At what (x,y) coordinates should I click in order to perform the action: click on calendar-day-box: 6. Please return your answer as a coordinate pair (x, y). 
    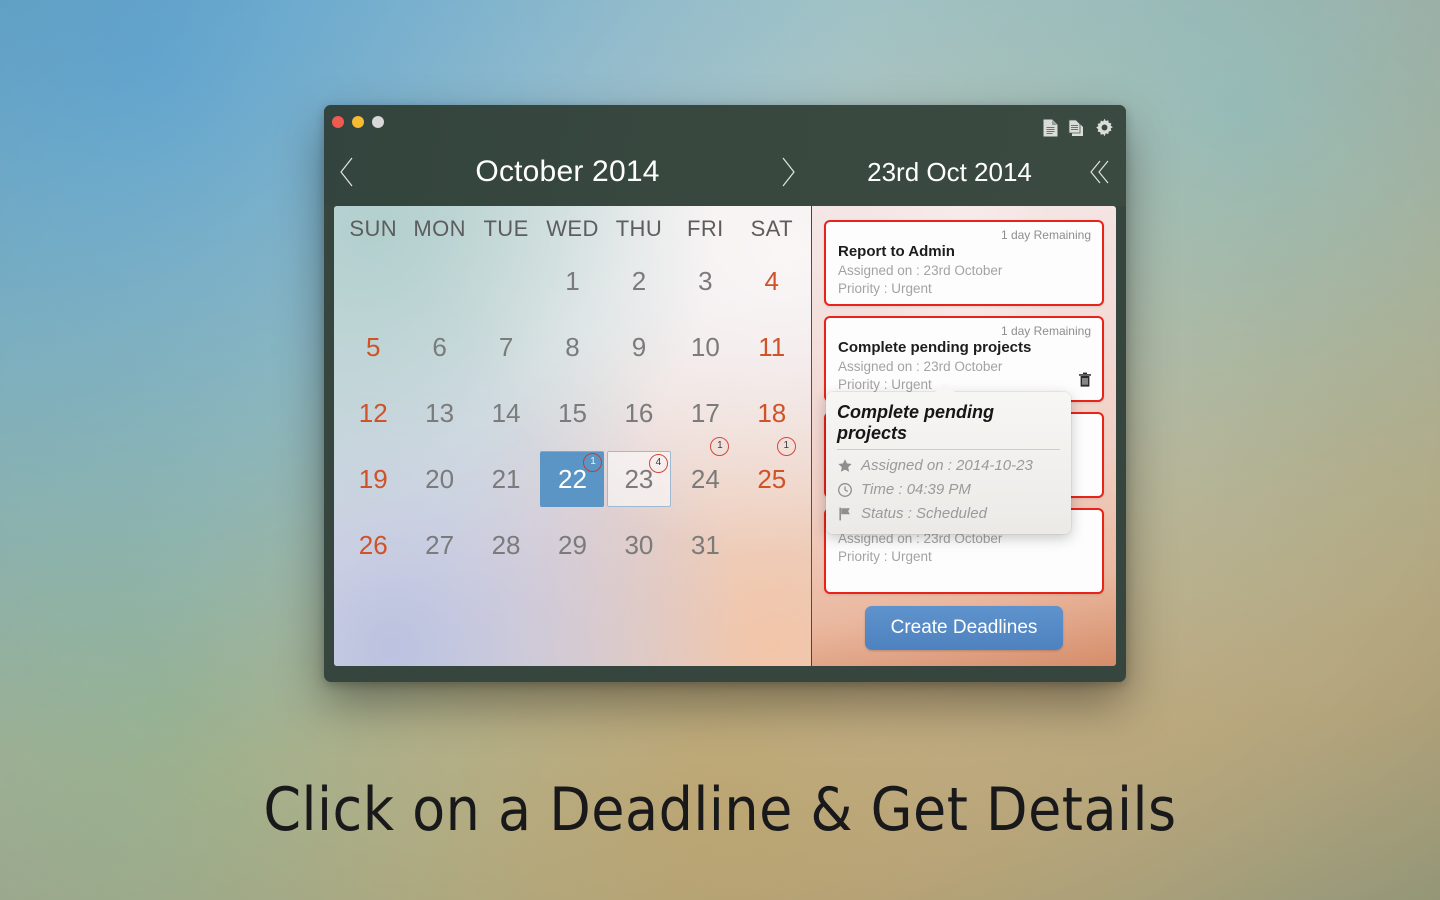
    Looking at the image, I should click on (440, 347).